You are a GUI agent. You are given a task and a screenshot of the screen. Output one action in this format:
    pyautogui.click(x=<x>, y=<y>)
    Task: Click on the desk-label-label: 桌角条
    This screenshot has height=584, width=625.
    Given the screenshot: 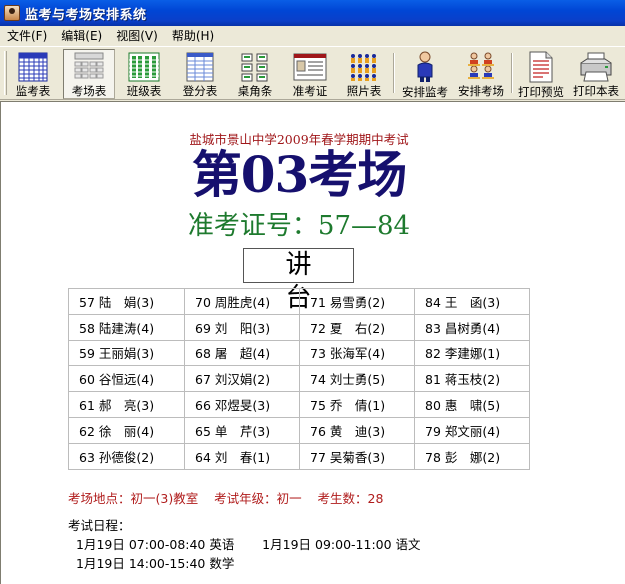 What is the action you would take?
    pyautogui.click(x=255, y=91)
    